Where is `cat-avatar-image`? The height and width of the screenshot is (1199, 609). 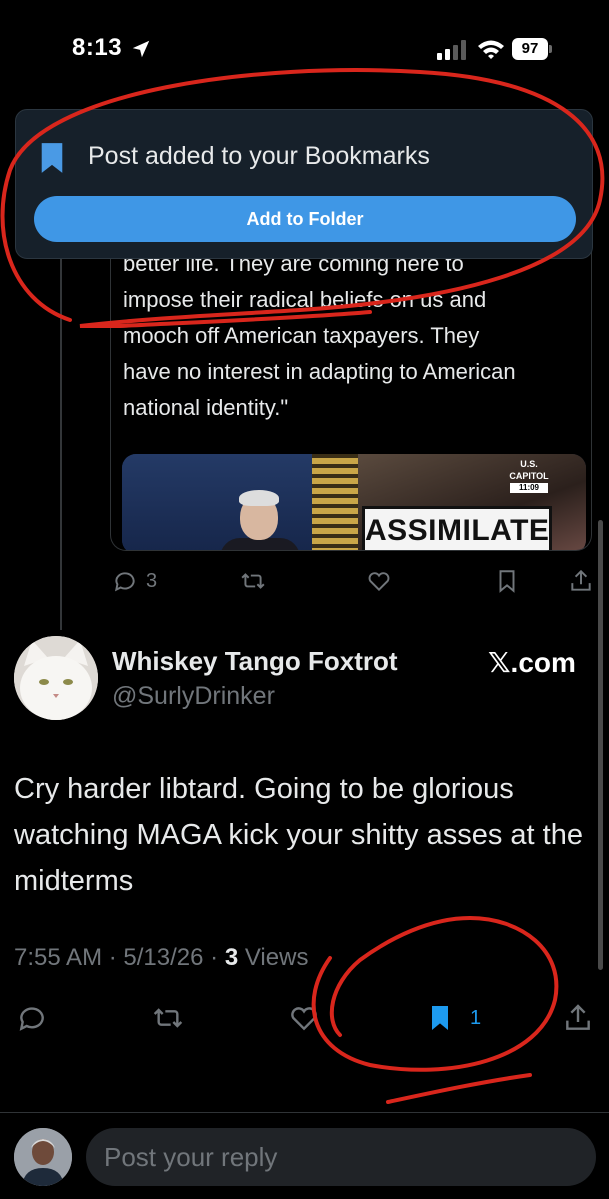 cat-avatar-image is located at coordinates (56, 678).